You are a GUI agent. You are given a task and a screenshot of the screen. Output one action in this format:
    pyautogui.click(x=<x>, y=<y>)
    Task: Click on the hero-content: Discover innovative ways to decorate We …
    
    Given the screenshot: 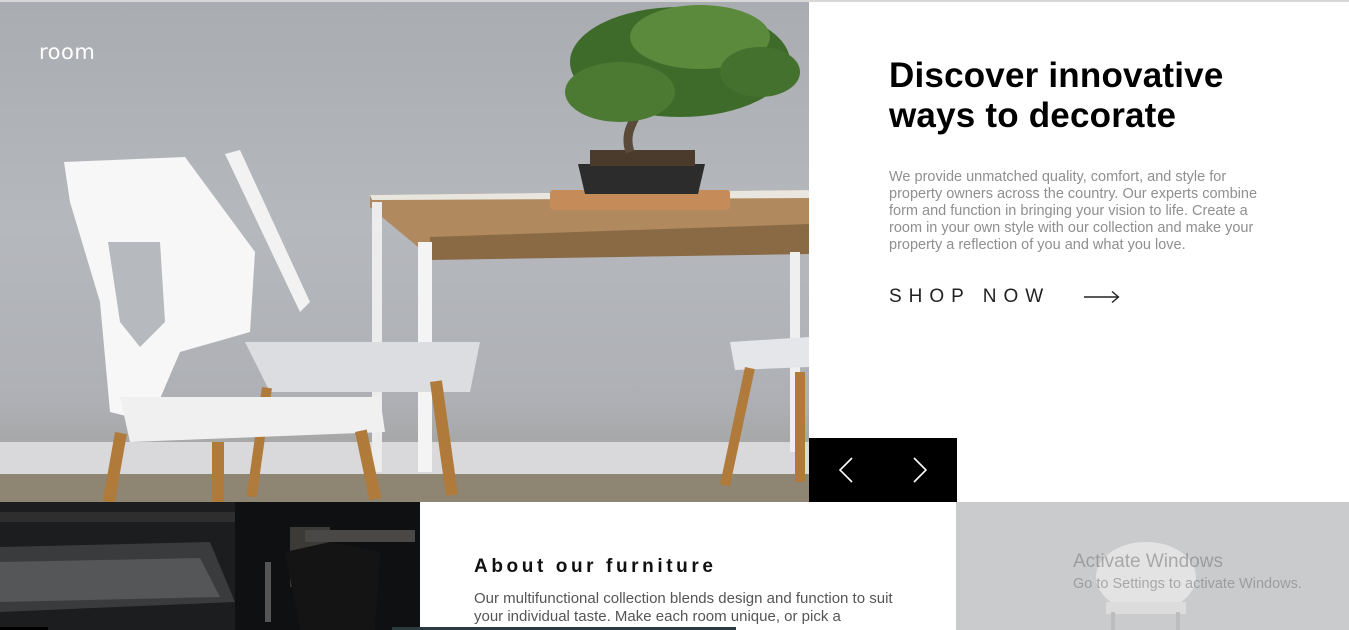 What is the action you would take?
    pyautogui.click(x=1074, y=155)
    